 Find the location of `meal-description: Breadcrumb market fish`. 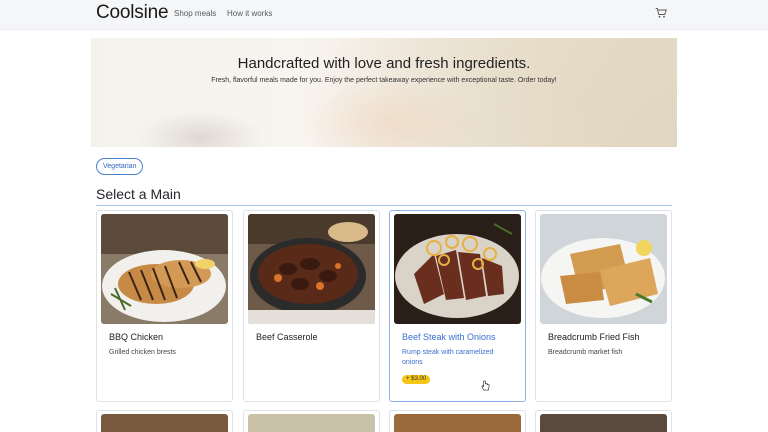

meal-description: Breadcrumb market fish is located at coordinates (585, 352).